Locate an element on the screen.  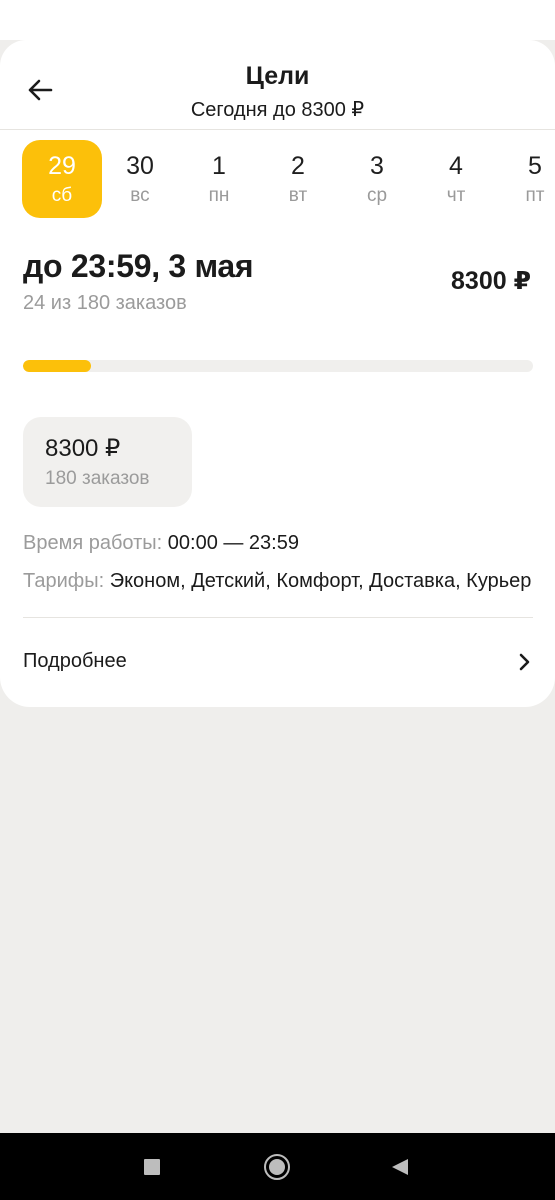
day-number: 4 is located at coordinates (456, 166).